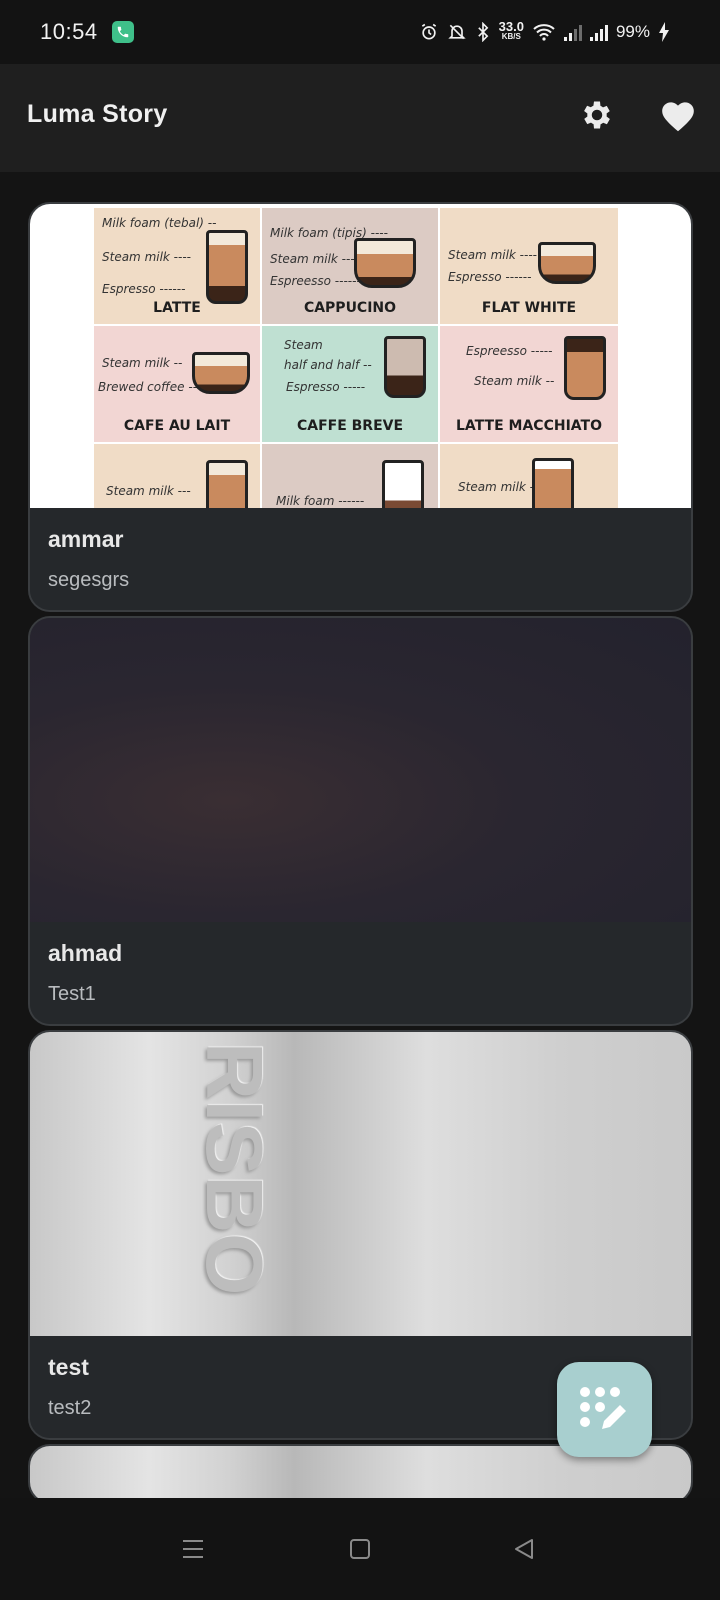 Image resolution: width=720 pixels, height=1600 pixels. I want to click on story-author: ahmad, so click(85, 953).